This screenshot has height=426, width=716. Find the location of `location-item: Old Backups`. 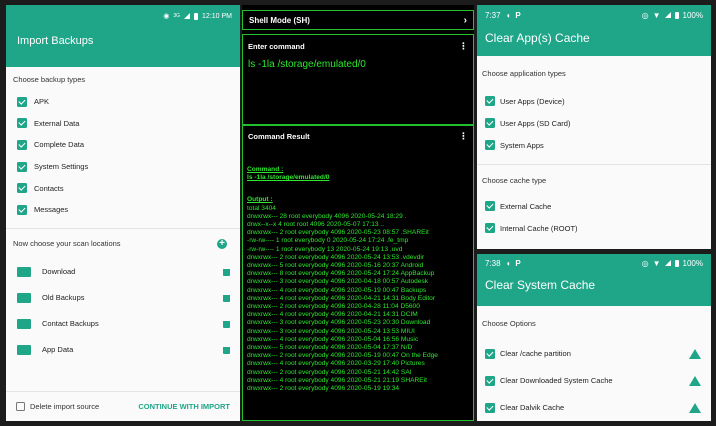

location-item: Old Backups is located at coordinates (123, 298).